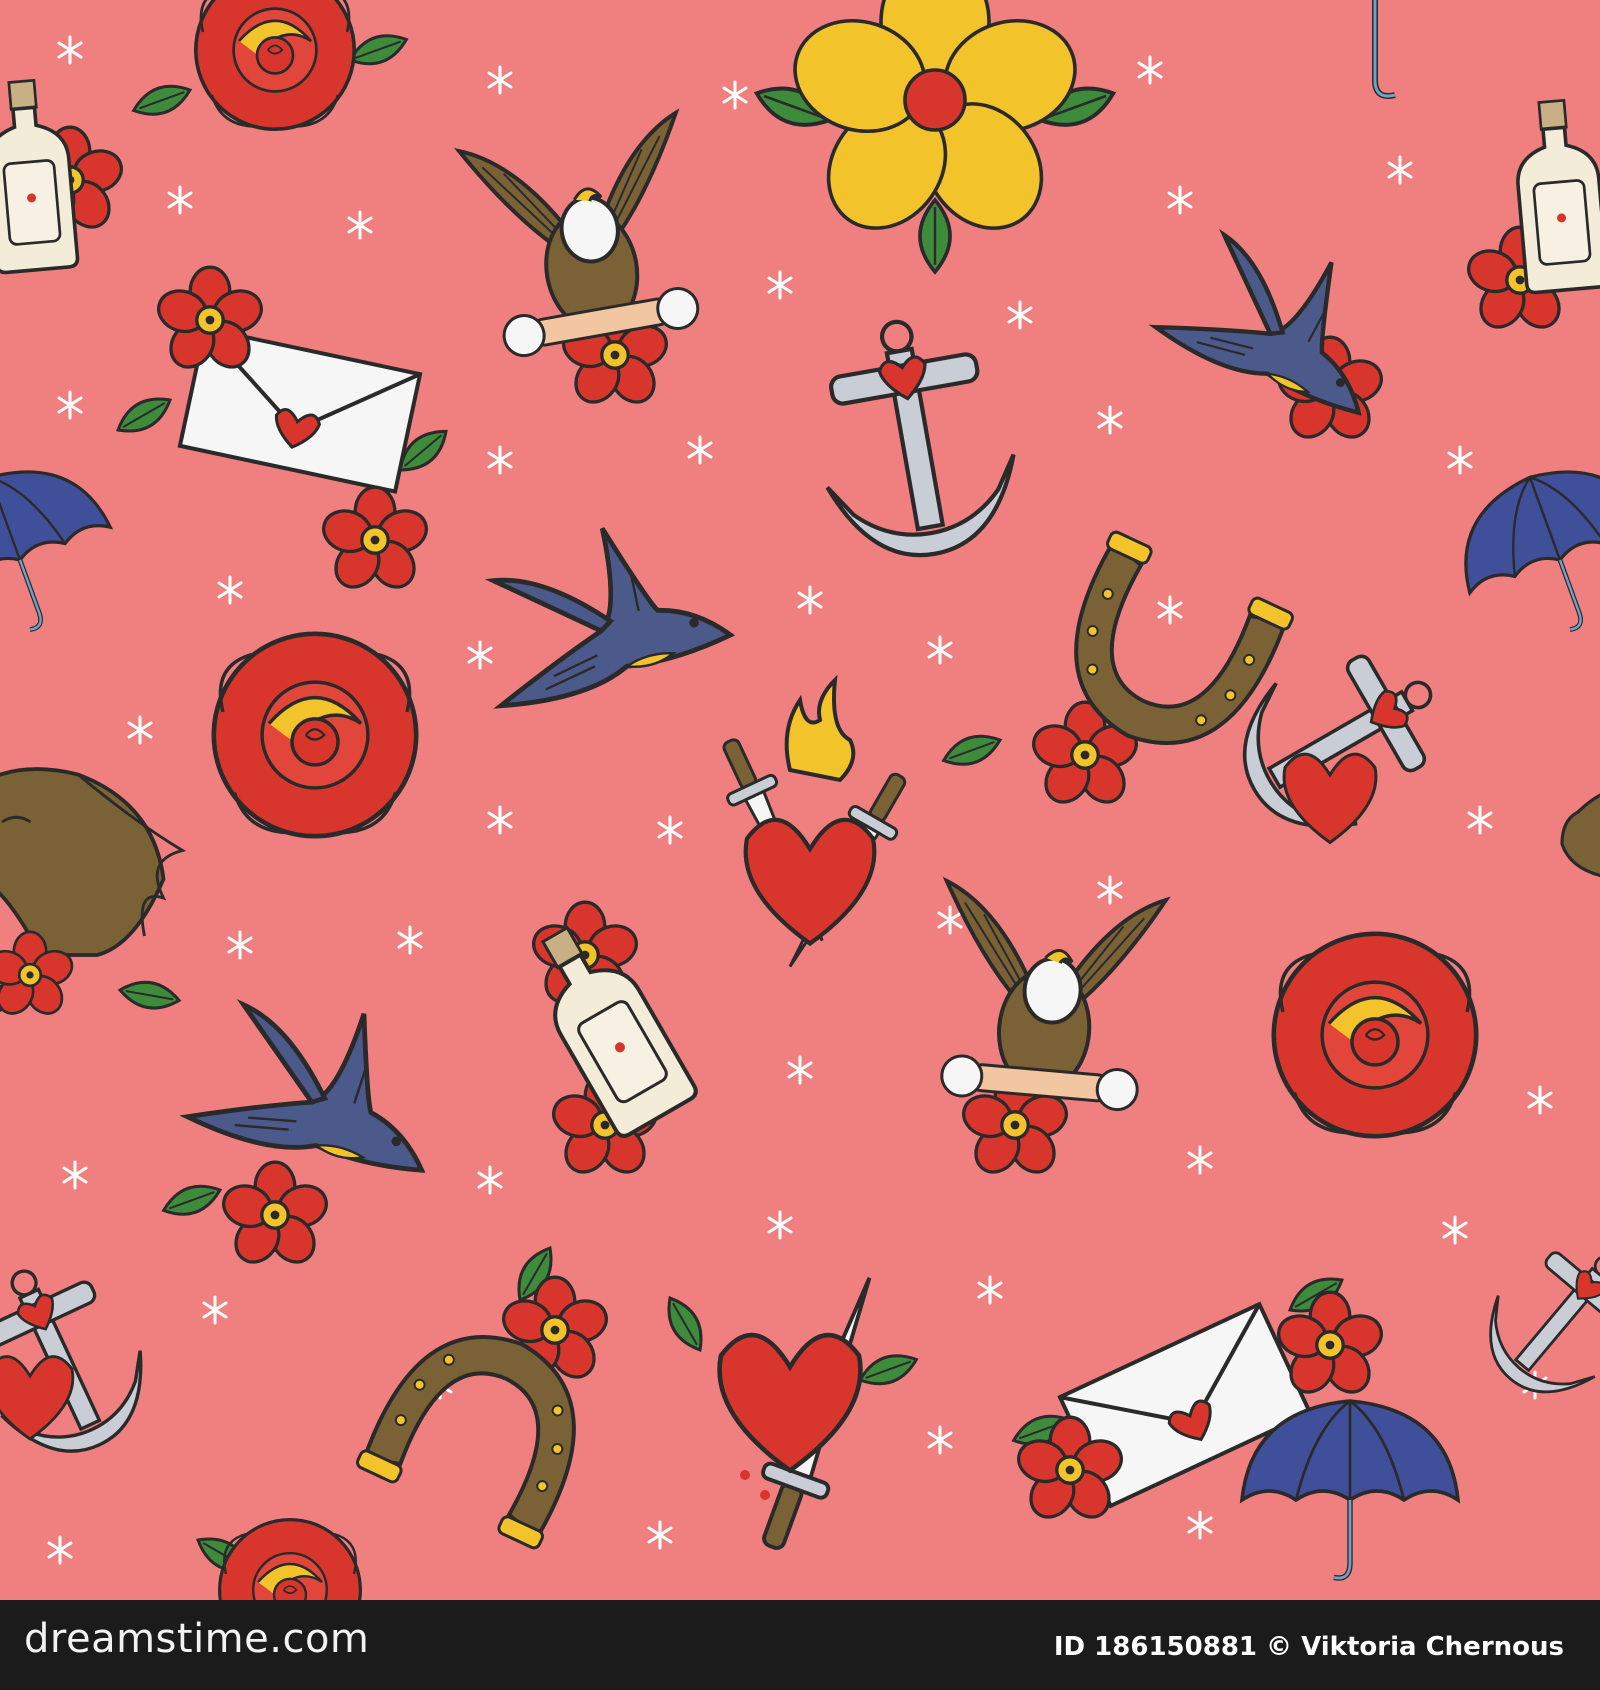 The image size is (1600, 1690). What do you see at coordinates (283, 431) in the screenshot?
I see `envelope-motif` at bounding box center [283, 431].